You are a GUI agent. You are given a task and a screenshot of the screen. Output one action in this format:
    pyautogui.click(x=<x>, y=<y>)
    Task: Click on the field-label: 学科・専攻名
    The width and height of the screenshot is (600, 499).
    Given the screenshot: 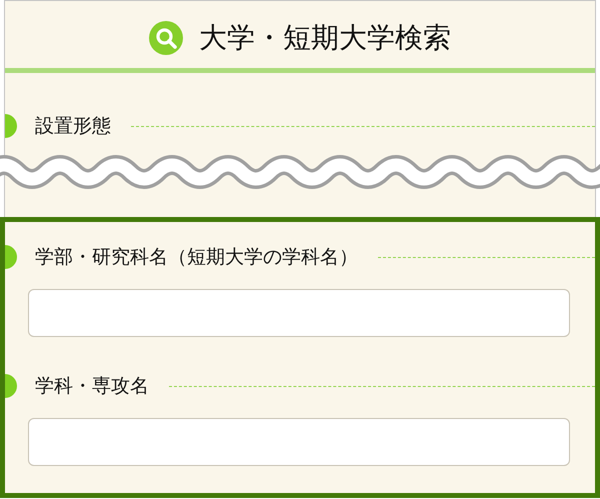 What is the action you would take?
    pyautogui.click(x=92, y=386)
    